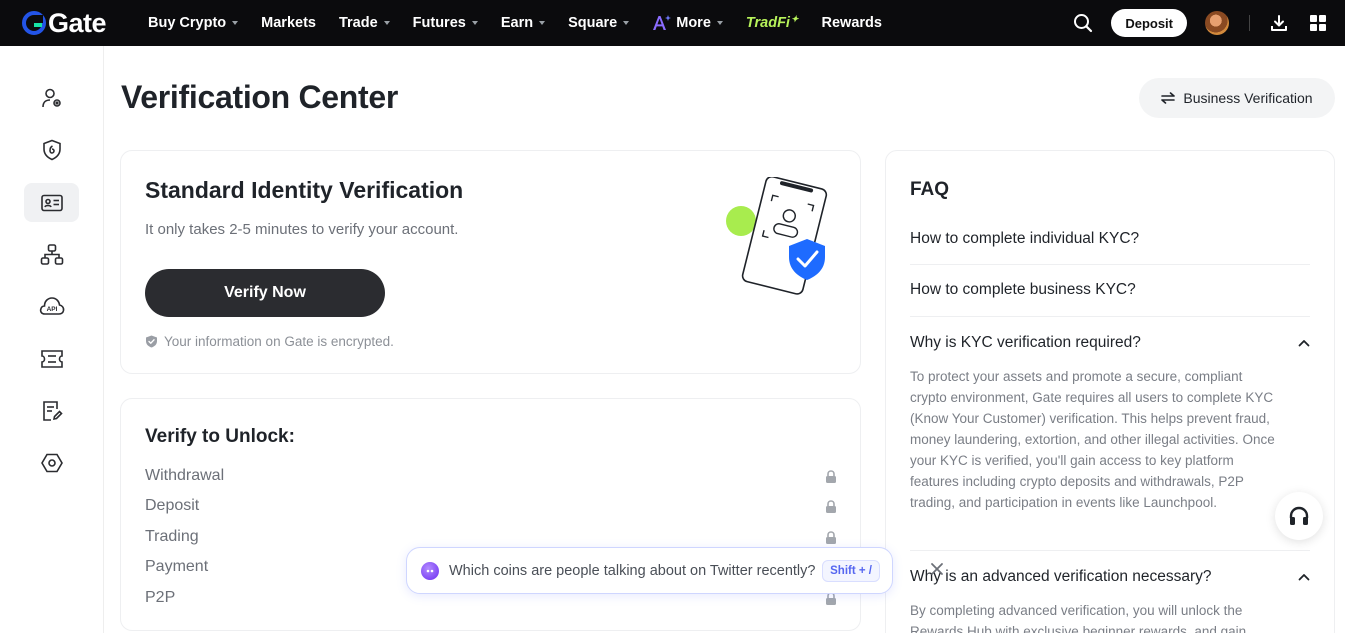 The height and width of the screenshot is (633, 1345). Describe the element at coordinates (930, 189) in the screenshot. I see `faq-title: FAQ` at that location.